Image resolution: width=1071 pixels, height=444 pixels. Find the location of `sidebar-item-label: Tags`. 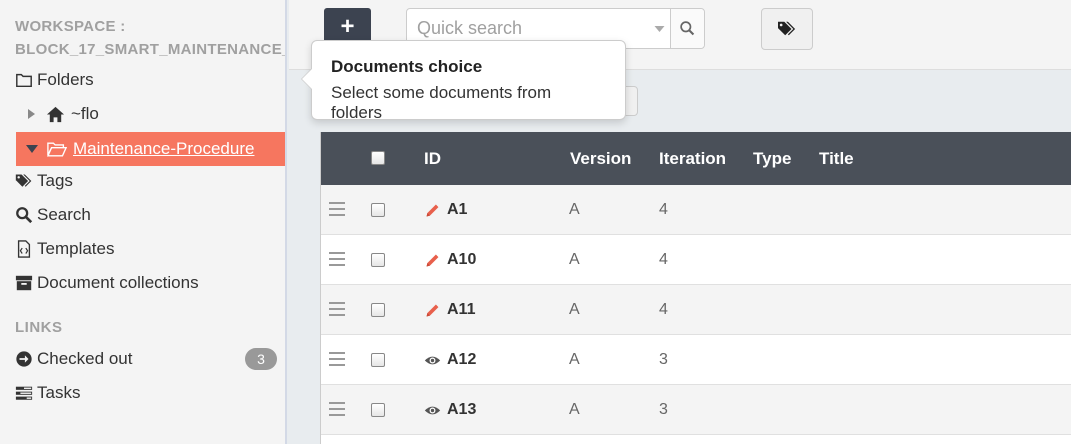

sidebar-item-label: Tags is located at coordinates (55, 180).